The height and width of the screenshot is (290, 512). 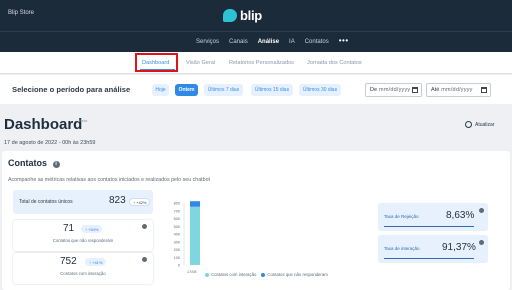 I want to click on chip-ontem: Ontem, so click(x=186, y=90).